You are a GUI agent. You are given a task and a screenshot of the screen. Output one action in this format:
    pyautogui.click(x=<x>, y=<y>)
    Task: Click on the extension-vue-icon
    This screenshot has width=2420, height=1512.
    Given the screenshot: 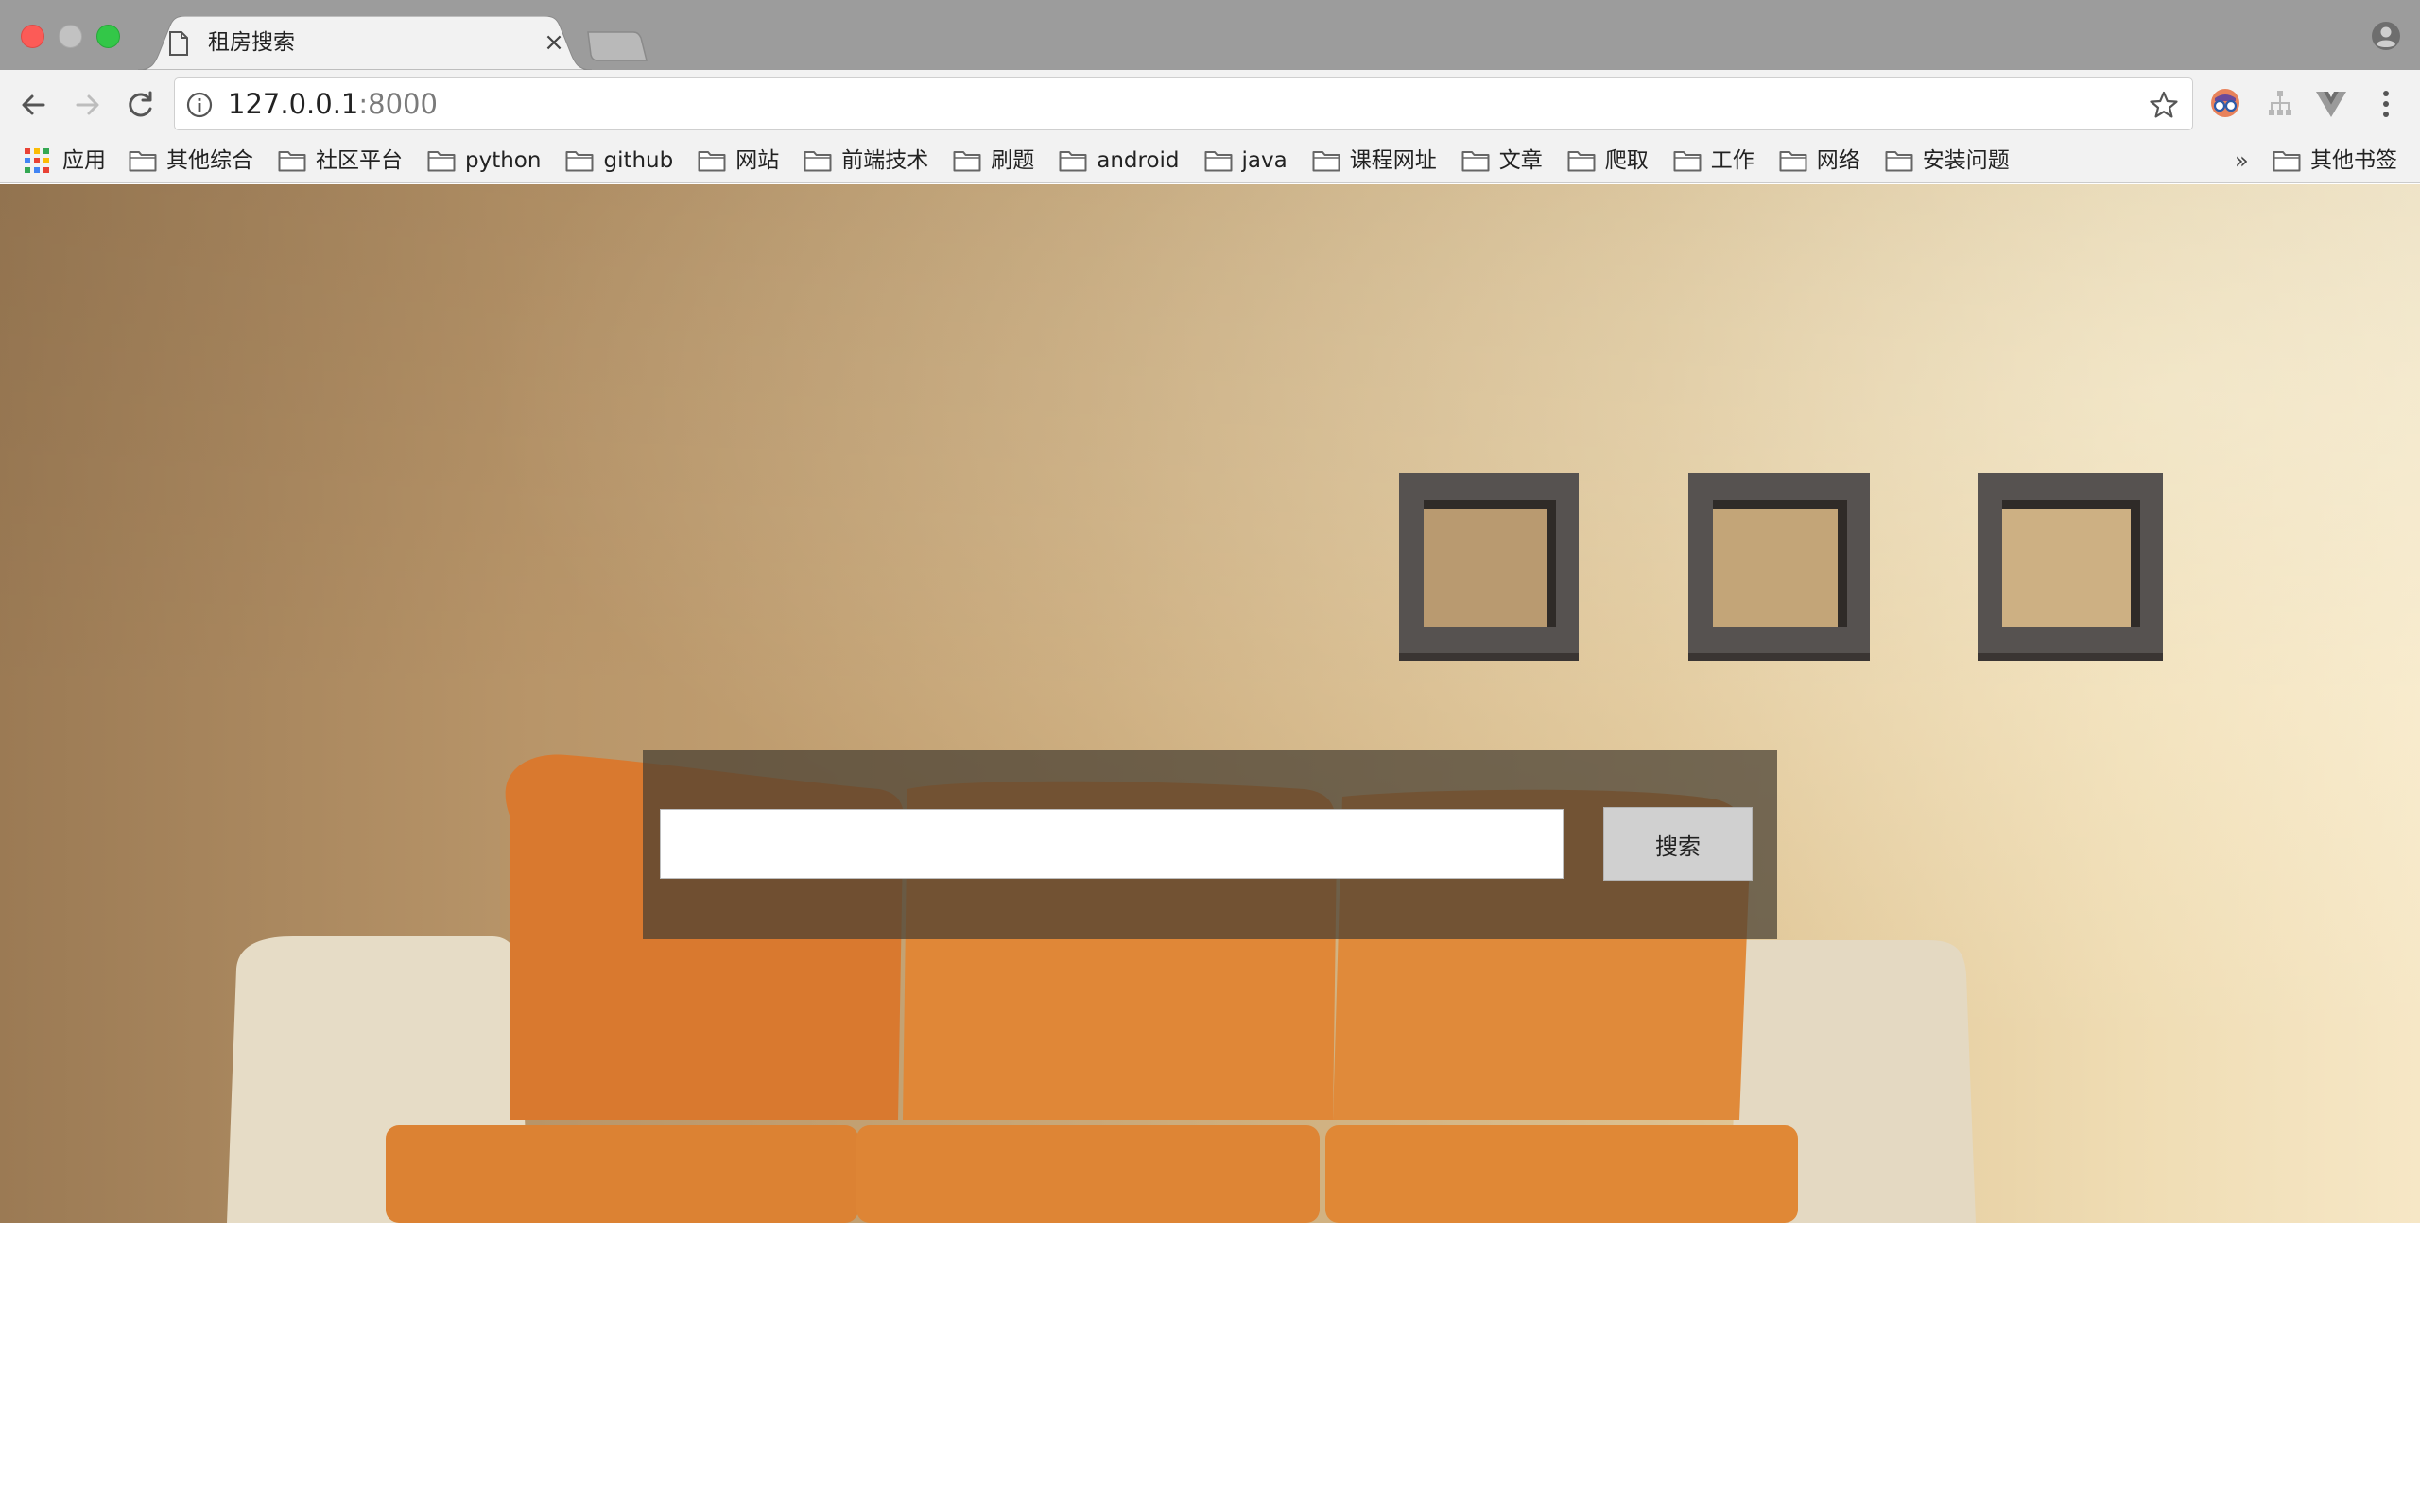 What is the action you would take?
    pyautogui.click(x=2331, y=104)
    